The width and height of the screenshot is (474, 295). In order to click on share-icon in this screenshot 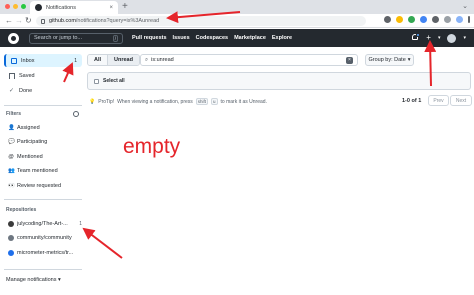, I will do `click(387, 19)`.